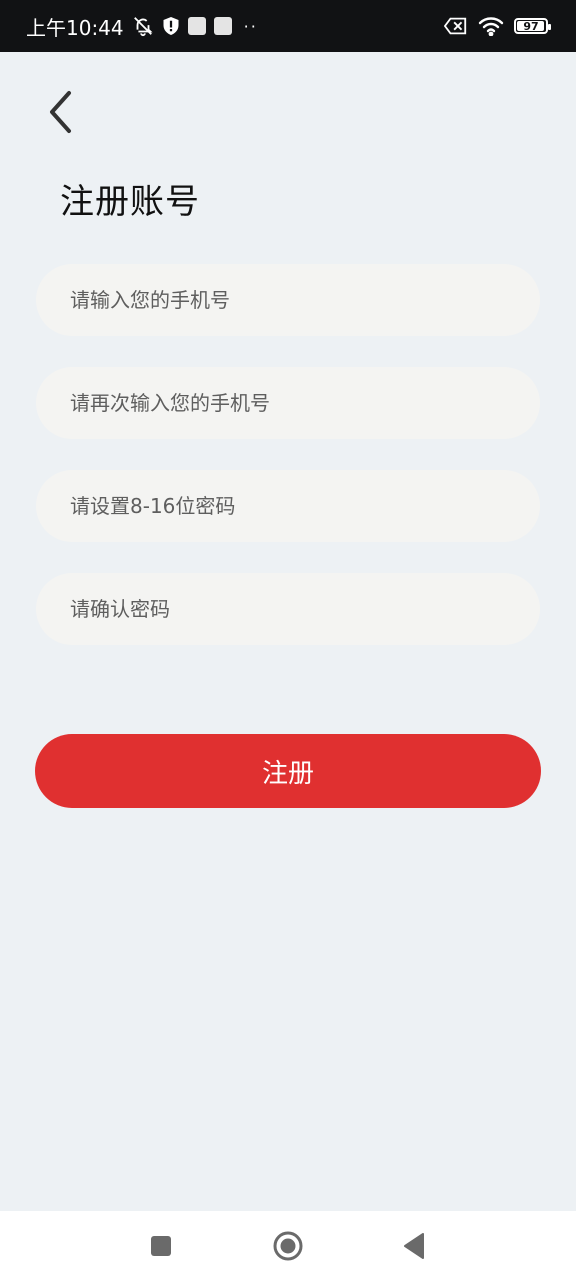  I want to click on status-bar-left: 上午10:44 ··, so click(142, 26).